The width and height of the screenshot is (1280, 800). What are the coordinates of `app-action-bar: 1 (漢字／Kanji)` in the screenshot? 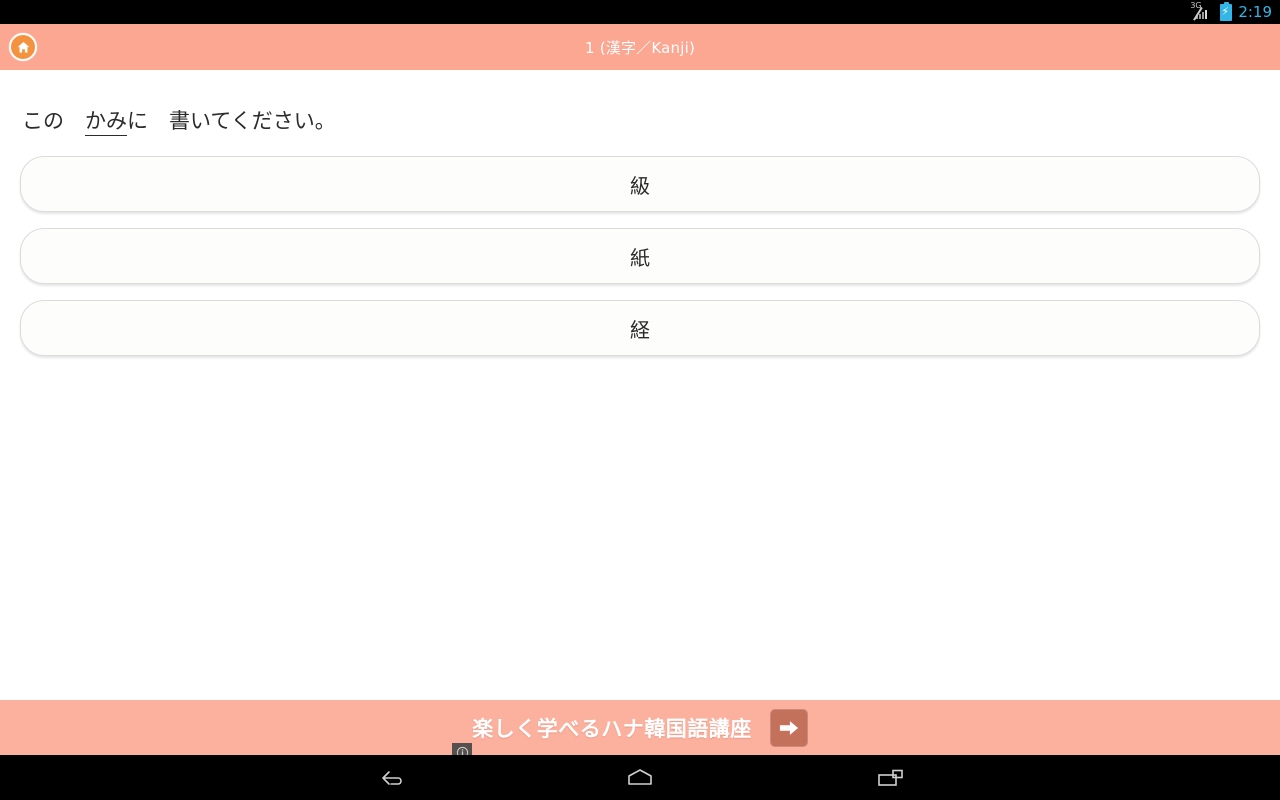 It's located at (640, 47).